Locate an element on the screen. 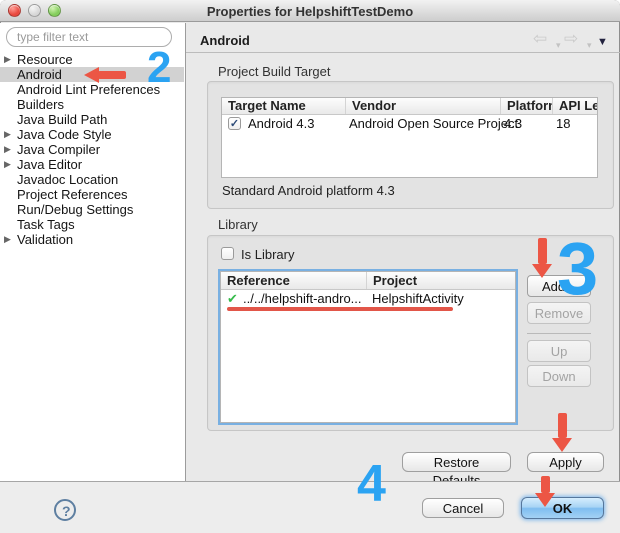 This screenshot has height=533, width=620. sidebar-item-label: Validation is located at coordinates (45, 239).